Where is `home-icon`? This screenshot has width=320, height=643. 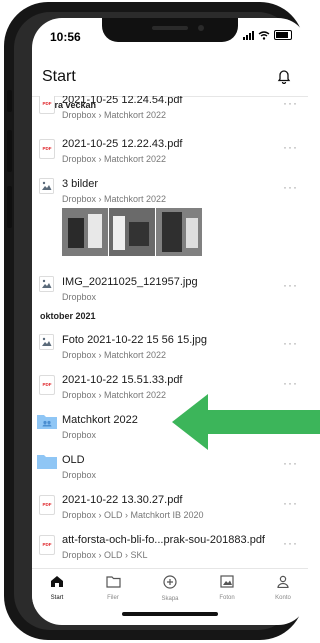
home-icon is located at coordinates (57, 581).